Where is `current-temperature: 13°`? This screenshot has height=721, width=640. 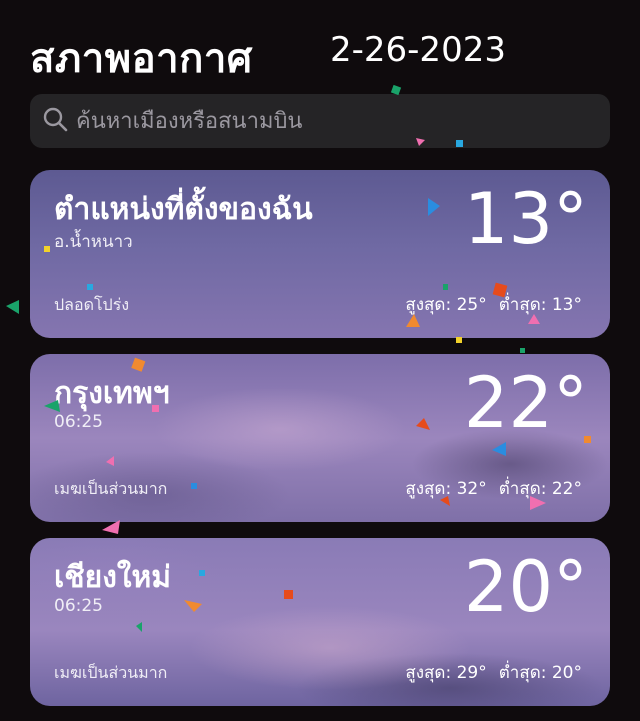 current-temperature: 13° is located at coordinates (525, 219).